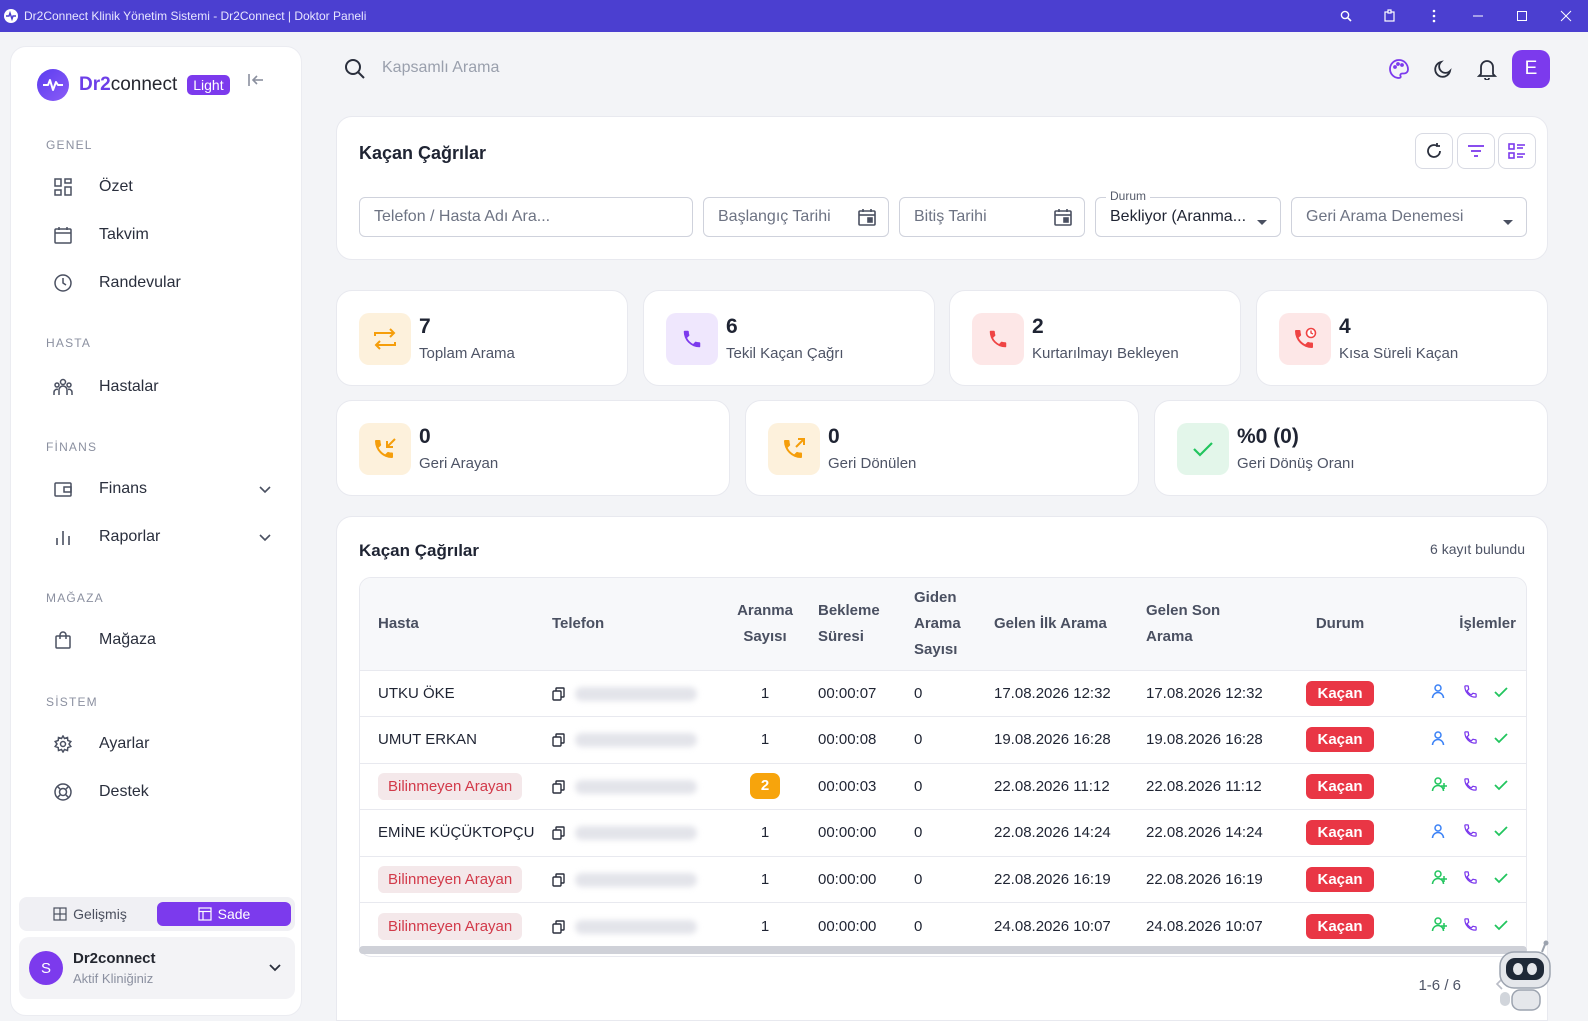 This screenshot has width=1588, height=1021. What do you see at coordinates (1390, 16) in the screenshot?
I see `extensions-icon` at bounding box center [1390, 16].